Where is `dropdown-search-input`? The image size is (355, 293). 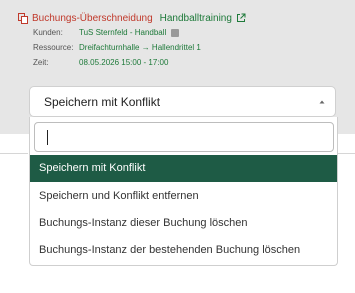 dropdown-search-input is located at coordinates (184, 137).